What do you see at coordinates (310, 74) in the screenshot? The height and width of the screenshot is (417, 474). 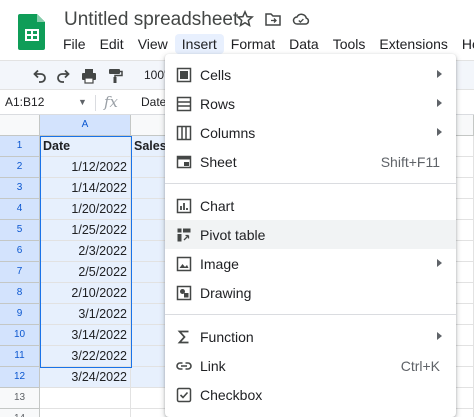 I see `menu-item-cells: Cells` at bounding box center [310, 74].